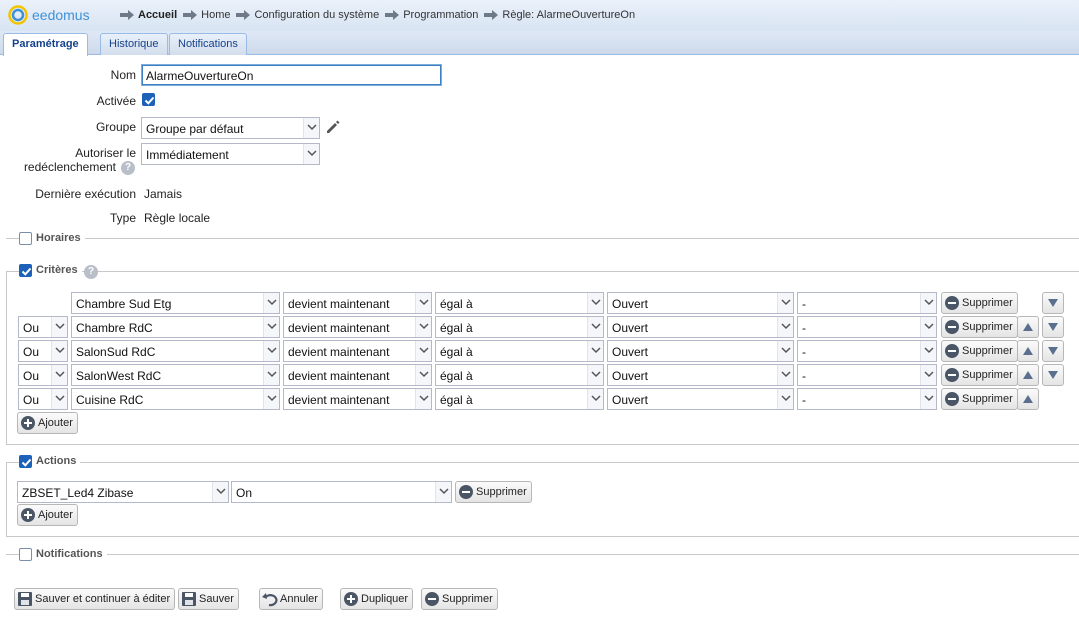 This screenshot has height=621, width=1079. I want to click on duplicate-button: Dupliquer, so click(377, 599).